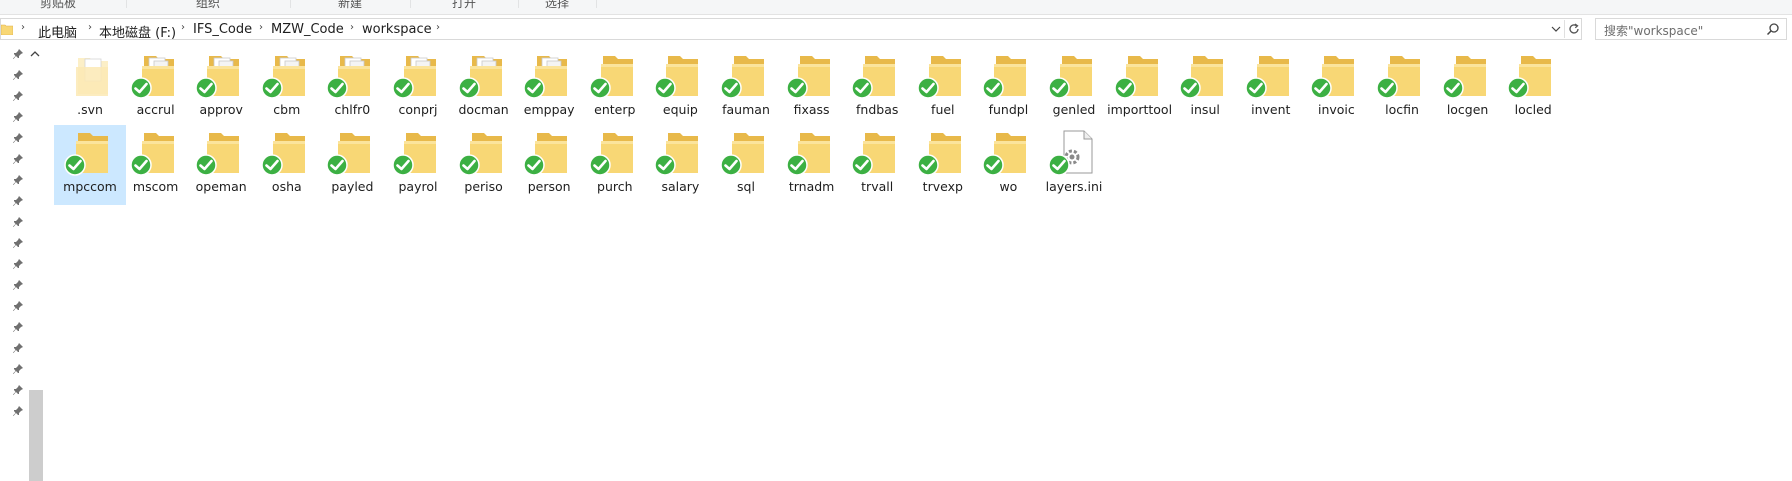 The image size is (1792, 481). What do you see at coordinates (549, 88) in the screenshot?
I see `folder-item-emppay: emppay` at bounding box center [549, 88].